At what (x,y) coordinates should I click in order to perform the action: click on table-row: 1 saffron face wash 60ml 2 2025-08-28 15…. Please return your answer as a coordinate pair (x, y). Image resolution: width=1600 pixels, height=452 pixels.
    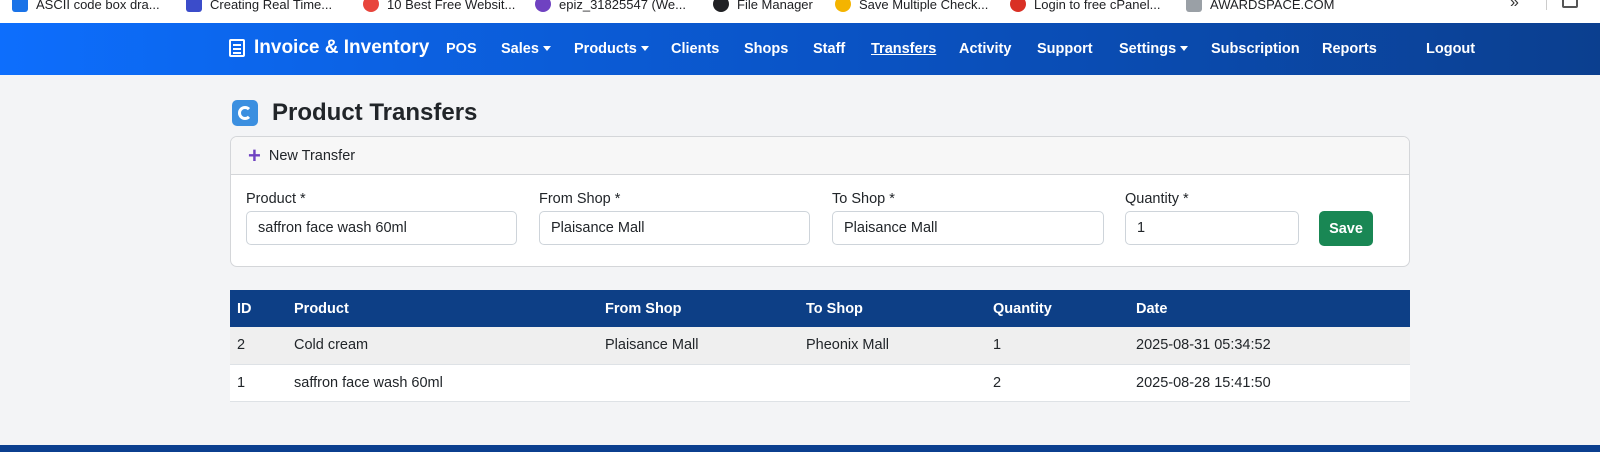
    Looking at the image, I should click on (820, 383).